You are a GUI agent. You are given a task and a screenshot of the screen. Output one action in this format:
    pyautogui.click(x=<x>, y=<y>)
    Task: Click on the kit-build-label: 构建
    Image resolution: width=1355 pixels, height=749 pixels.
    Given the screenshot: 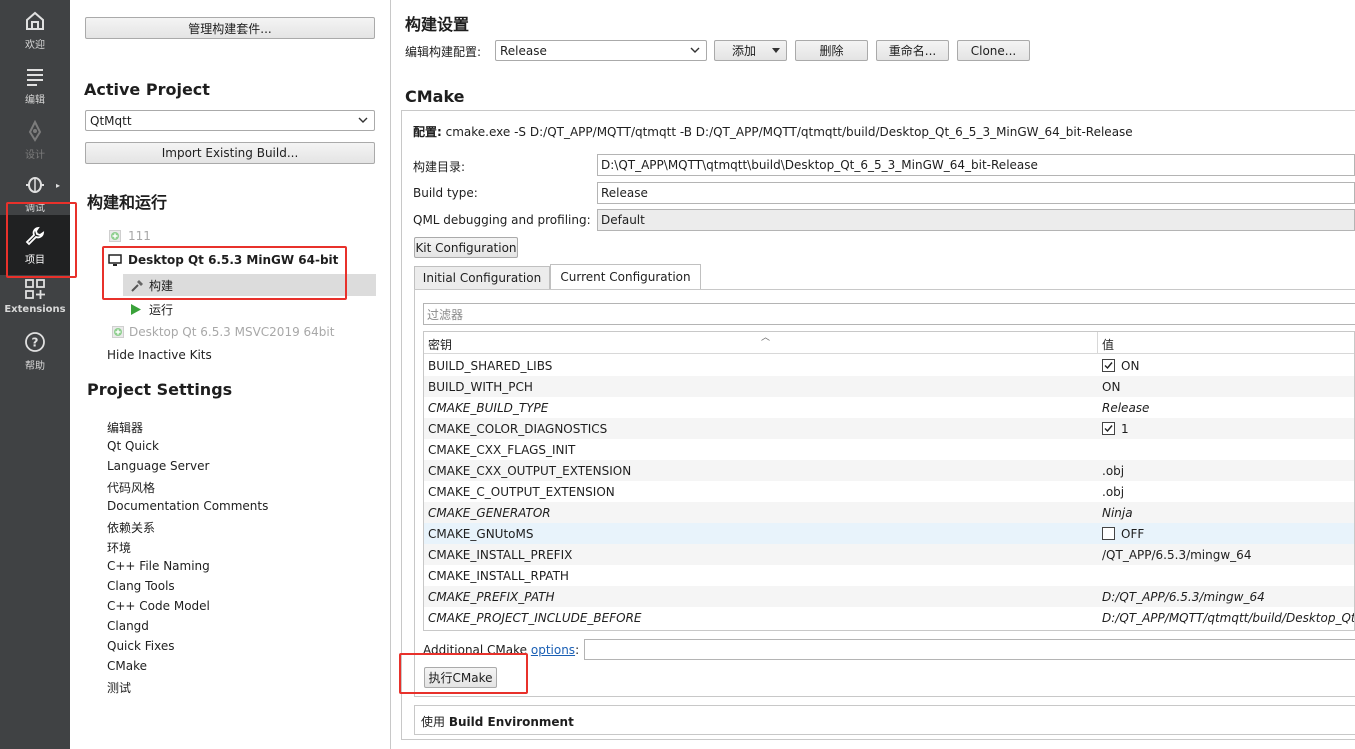 What is the action you would take?
    pyautogui.click(x=161, y=286)
    